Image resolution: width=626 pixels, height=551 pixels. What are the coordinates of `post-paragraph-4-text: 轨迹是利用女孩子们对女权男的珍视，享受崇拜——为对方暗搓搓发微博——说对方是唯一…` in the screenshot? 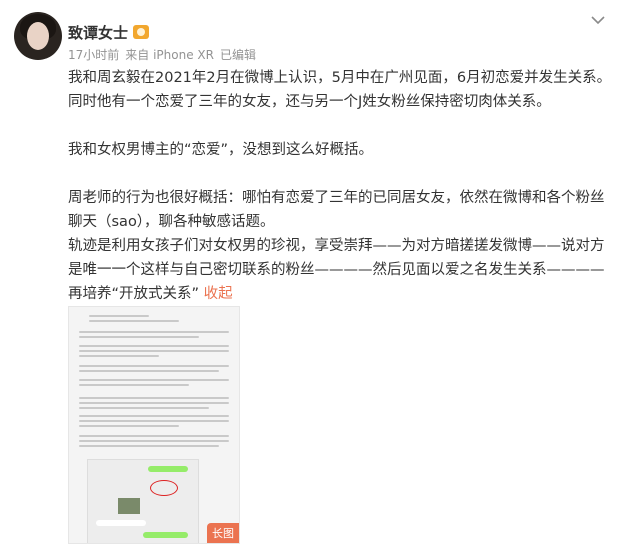 It's located at (336, 270).